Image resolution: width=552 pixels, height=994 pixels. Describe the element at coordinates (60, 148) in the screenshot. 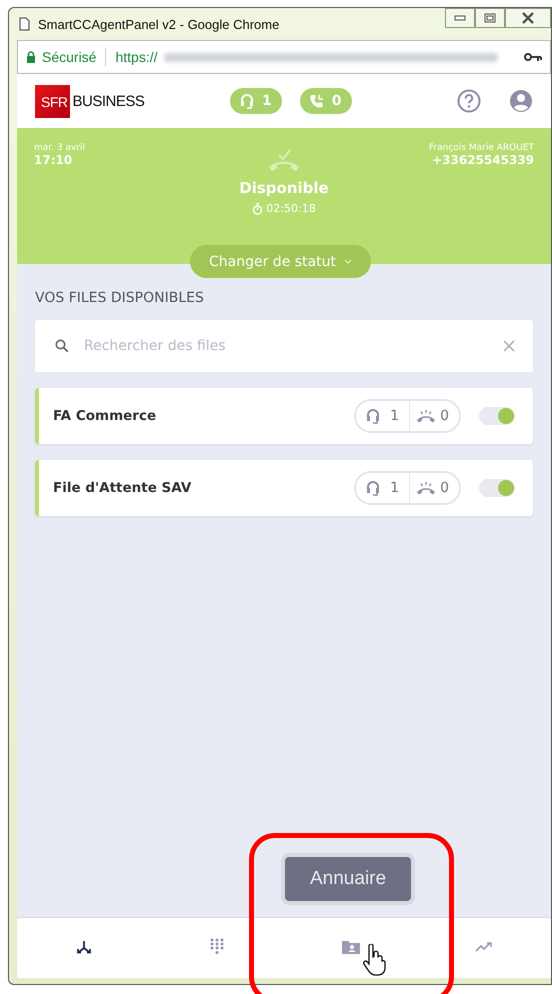

I see `date-text: mar. 3 avril` at that location.